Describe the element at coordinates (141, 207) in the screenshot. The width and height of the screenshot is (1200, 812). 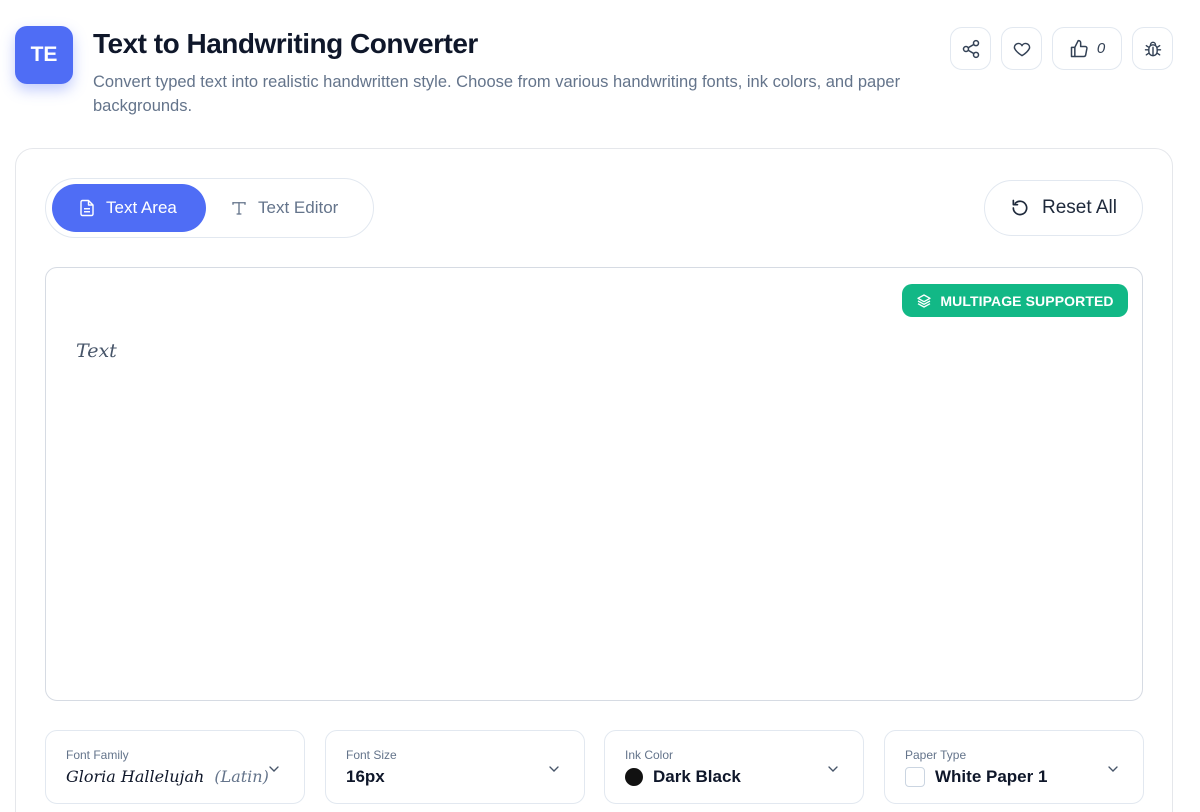
I see `tab-text-area-label: Text Area` at that location.